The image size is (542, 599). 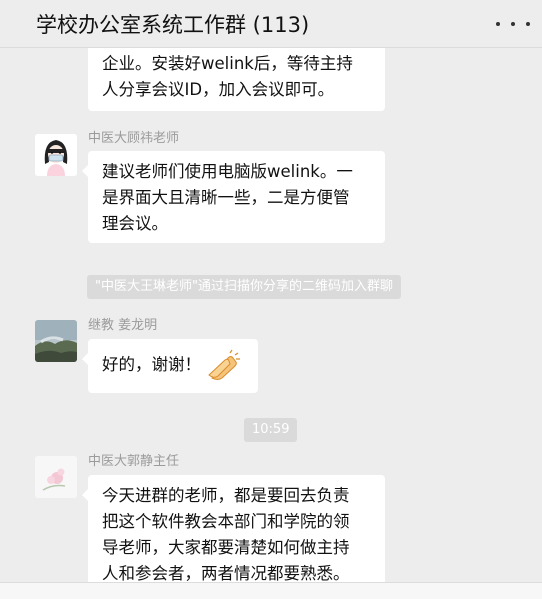 I want to click on message-line: 是界面大且清晰一些，二是方便管, so click(x=226, y=197).